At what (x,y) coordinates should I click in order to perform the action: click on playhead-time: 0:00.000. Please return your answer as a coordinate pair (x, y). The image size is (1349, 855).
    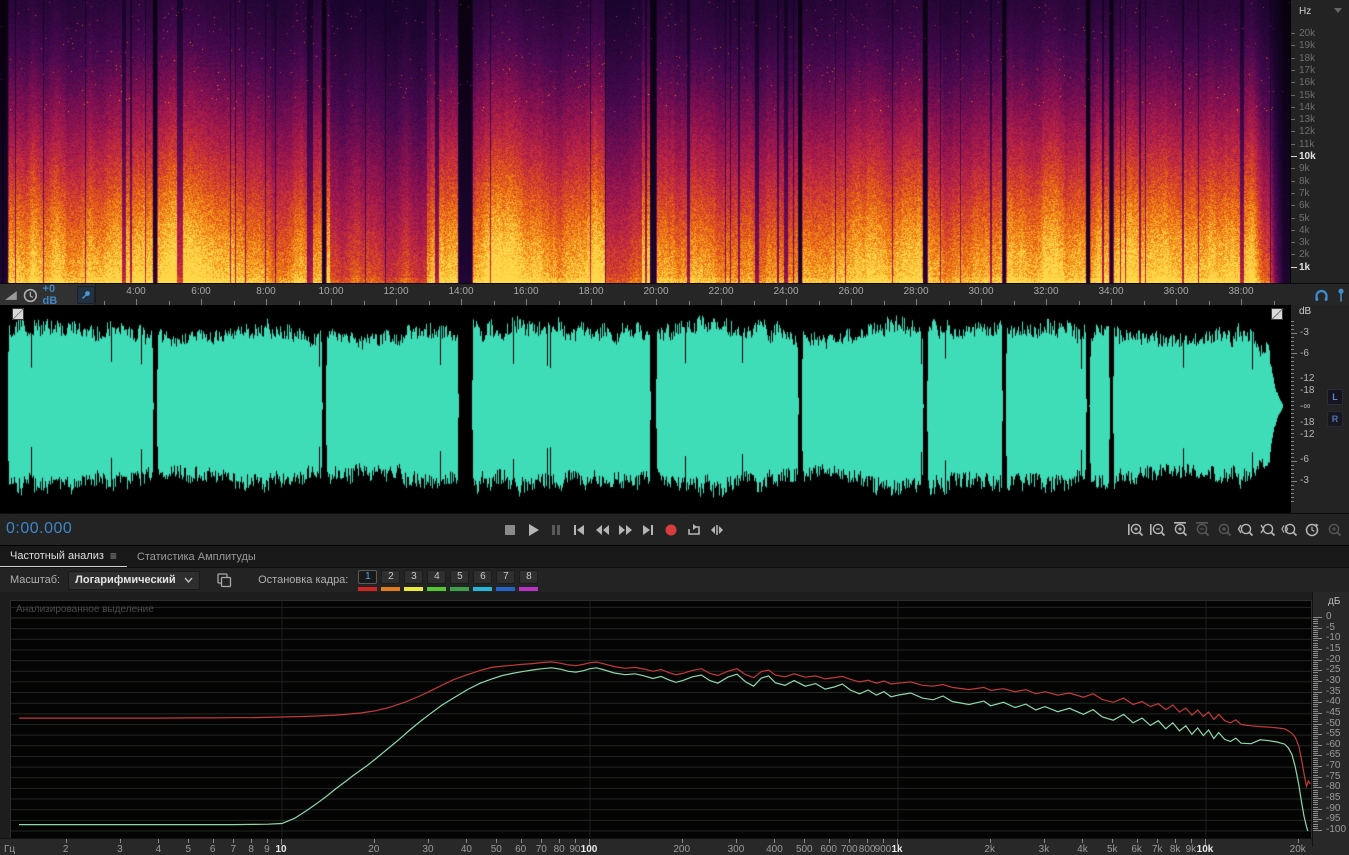
    Looking at the image, I should click on (39, 529).